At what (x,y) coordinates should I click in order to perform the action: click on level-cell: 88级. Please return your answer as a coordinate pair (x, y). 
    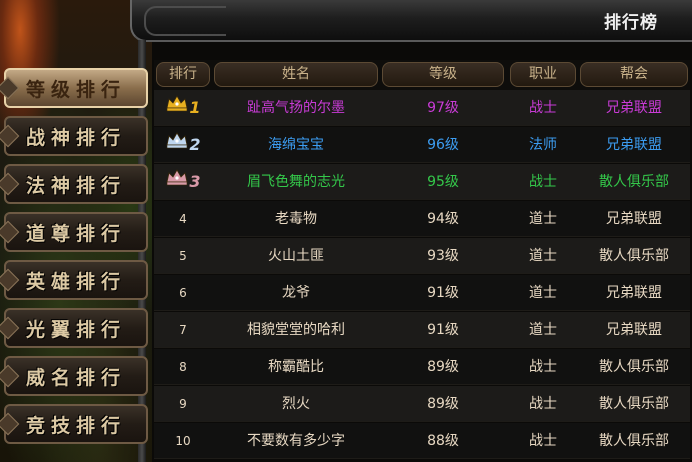
    Looking at the image, I should click on (443, 441).